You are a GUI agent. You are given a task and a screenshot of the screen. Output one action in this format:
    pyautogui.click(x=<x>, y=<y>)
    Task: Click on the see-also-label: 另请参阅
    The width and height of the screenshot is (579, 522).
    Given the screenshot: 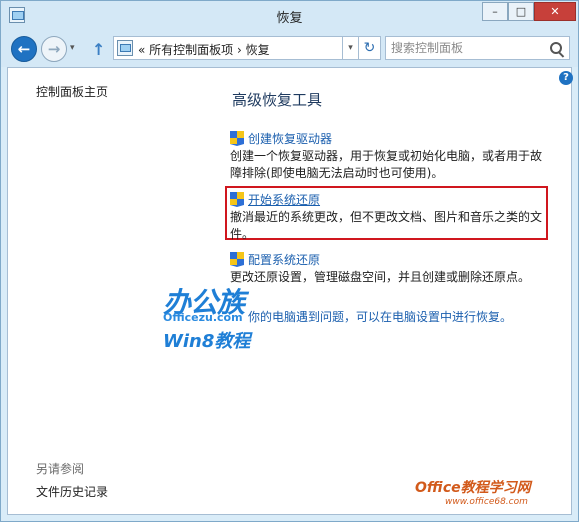 What is the action you would take?
    pyautogui.click(x=60, y=469)
    